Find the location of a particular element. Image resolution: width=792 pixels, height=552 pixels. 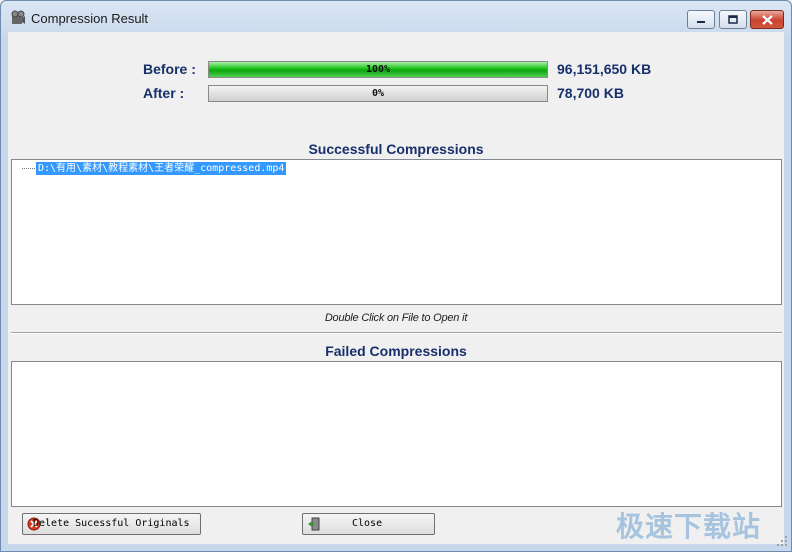

minimize-icon is located at coordinates (701, 21).